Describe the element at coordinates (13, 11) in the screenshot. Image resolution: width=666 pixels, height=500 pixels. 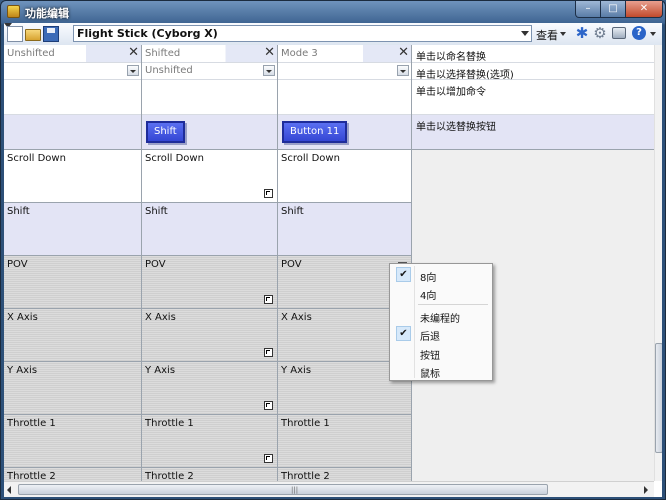
I see `app-icon` at that location.